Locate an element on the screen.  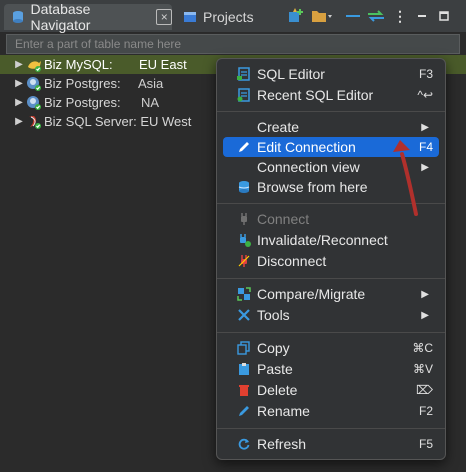
menu-item-label: SQL Editor is located at coordinates (291, 74).